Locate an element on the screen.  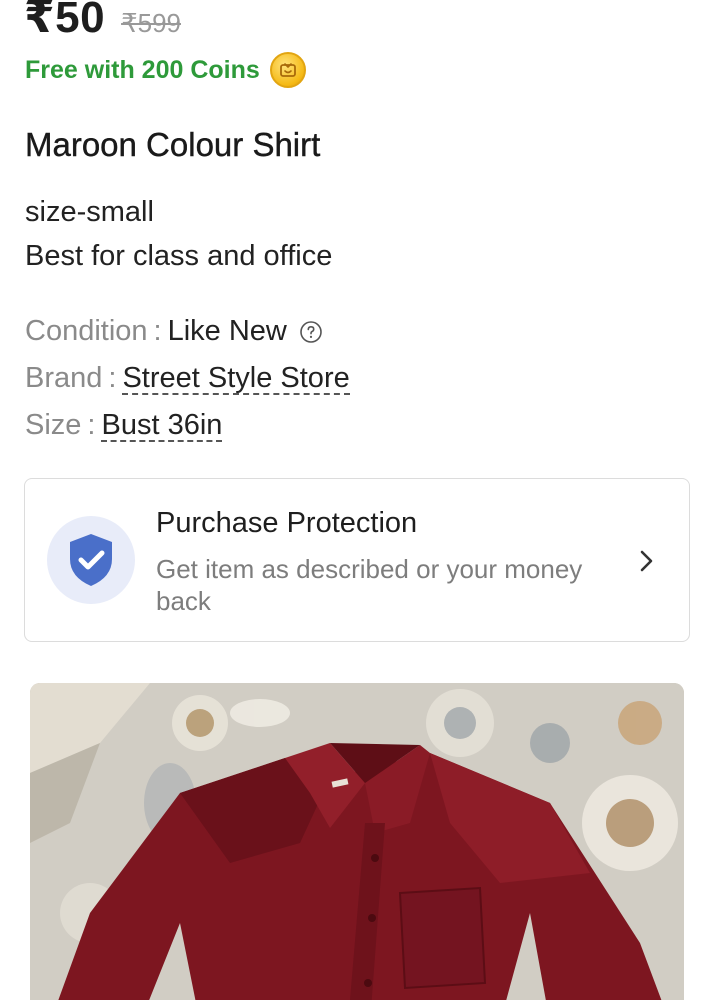
coins-offer-text: Free with 200 Coins is located at coordinates (142, 69).